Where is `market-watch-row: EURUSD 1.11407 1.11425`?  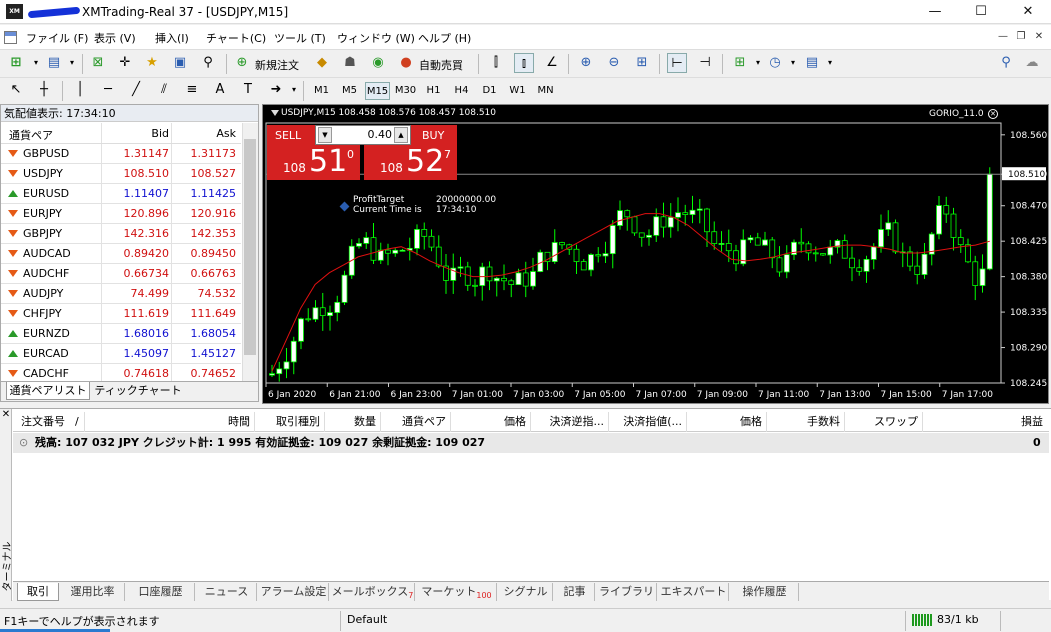 market-watch-row: EURUSD 1.11407 1.11425 is located at coordinates (121, 194).